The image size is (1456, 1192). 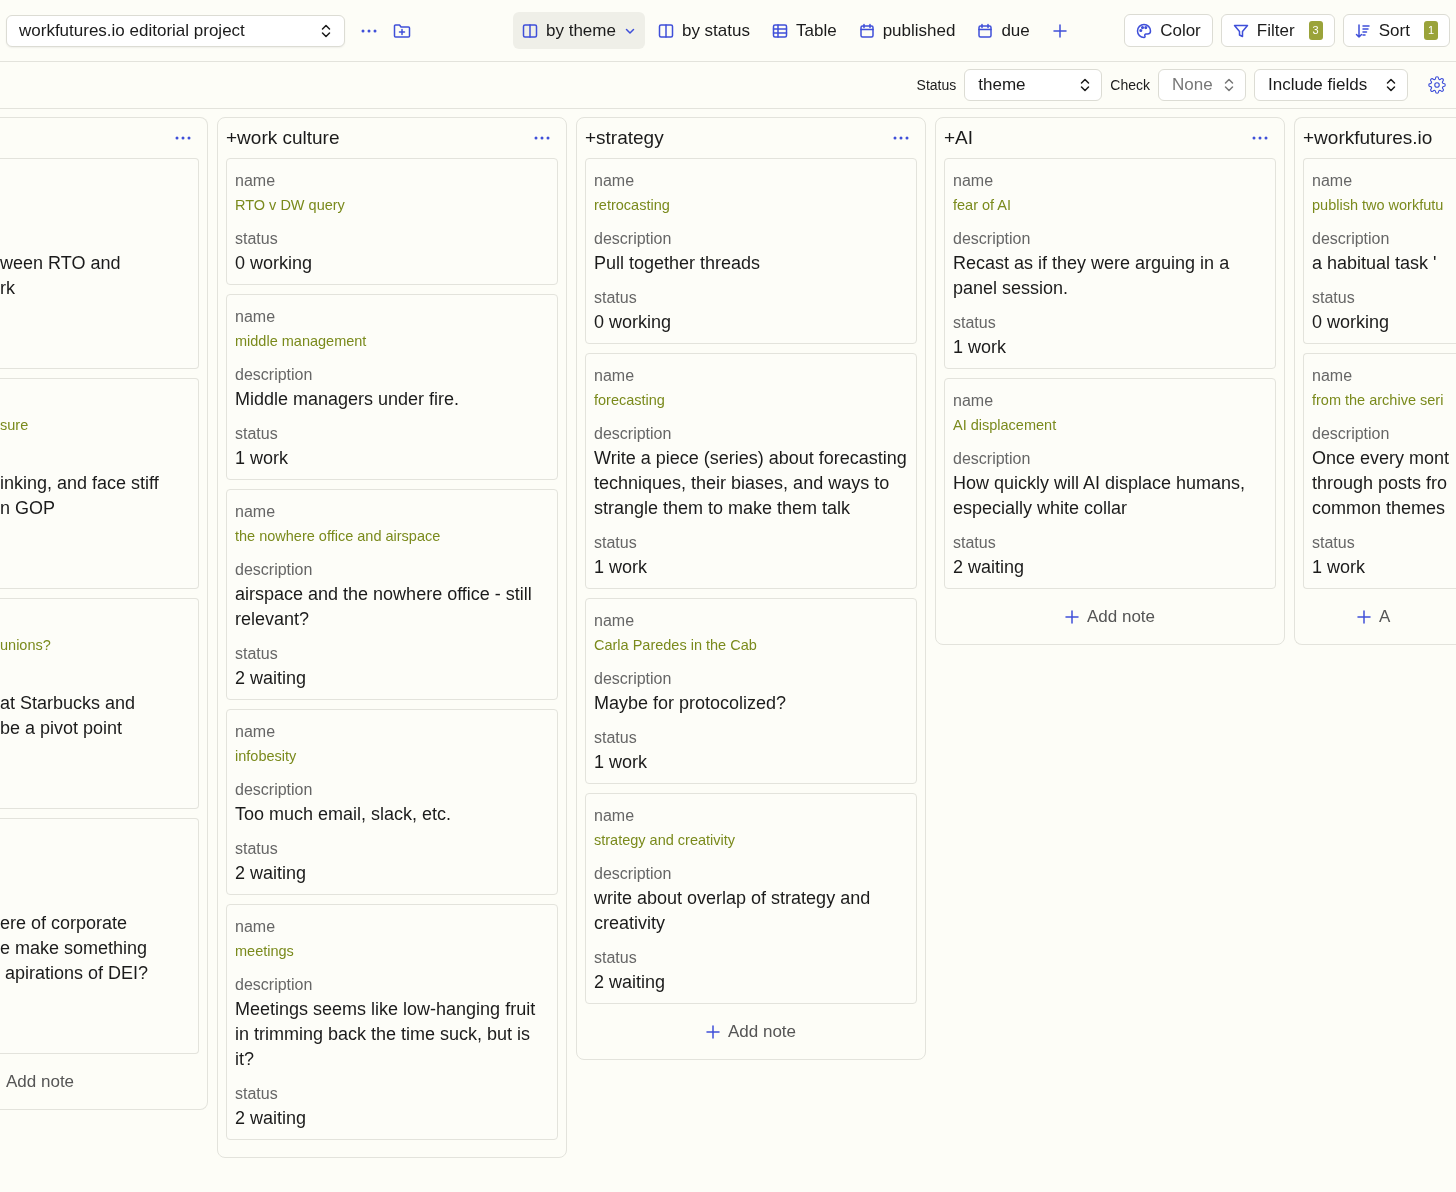 What do you see at coordinates (75, 948) in the screenshot?
I see `note-description: ere of corporate e make something apirations of DEI?` at bounding box center [75, 948].